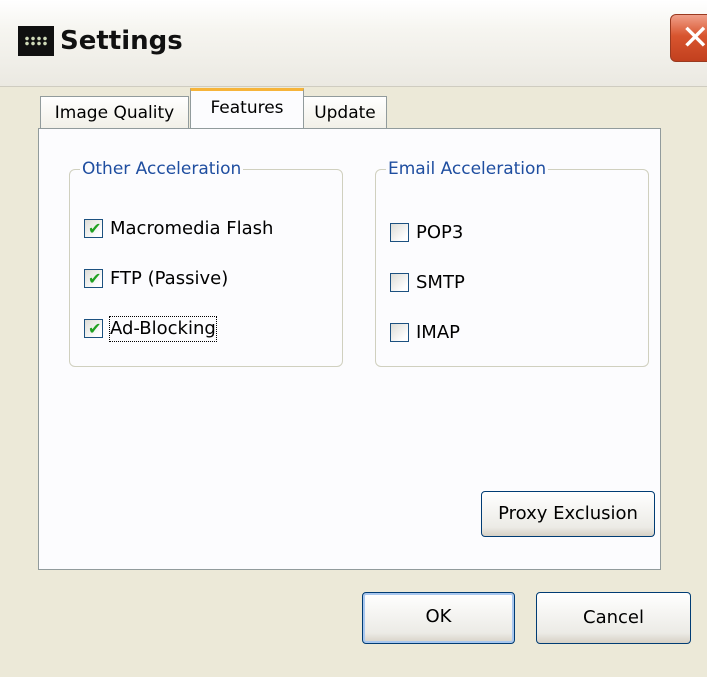  I want to click on checkbox-label: IMAP, so click(438, 332).